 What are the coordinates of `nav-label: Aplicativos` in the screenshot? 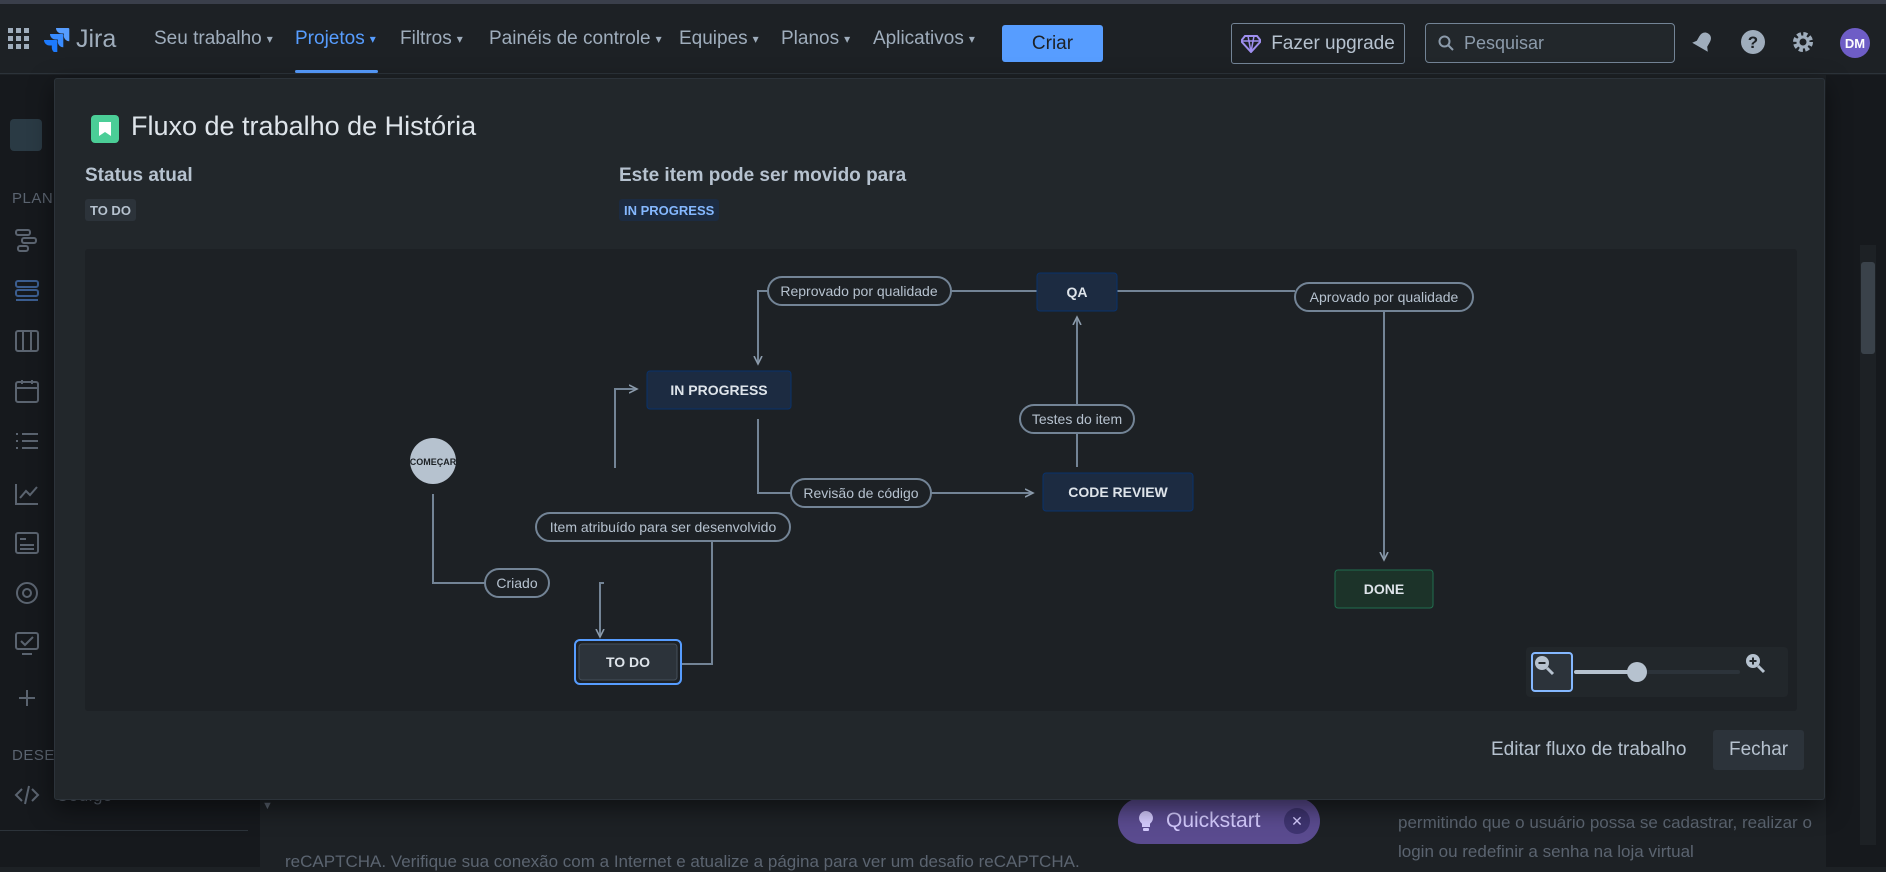 It's located at (918, 38).